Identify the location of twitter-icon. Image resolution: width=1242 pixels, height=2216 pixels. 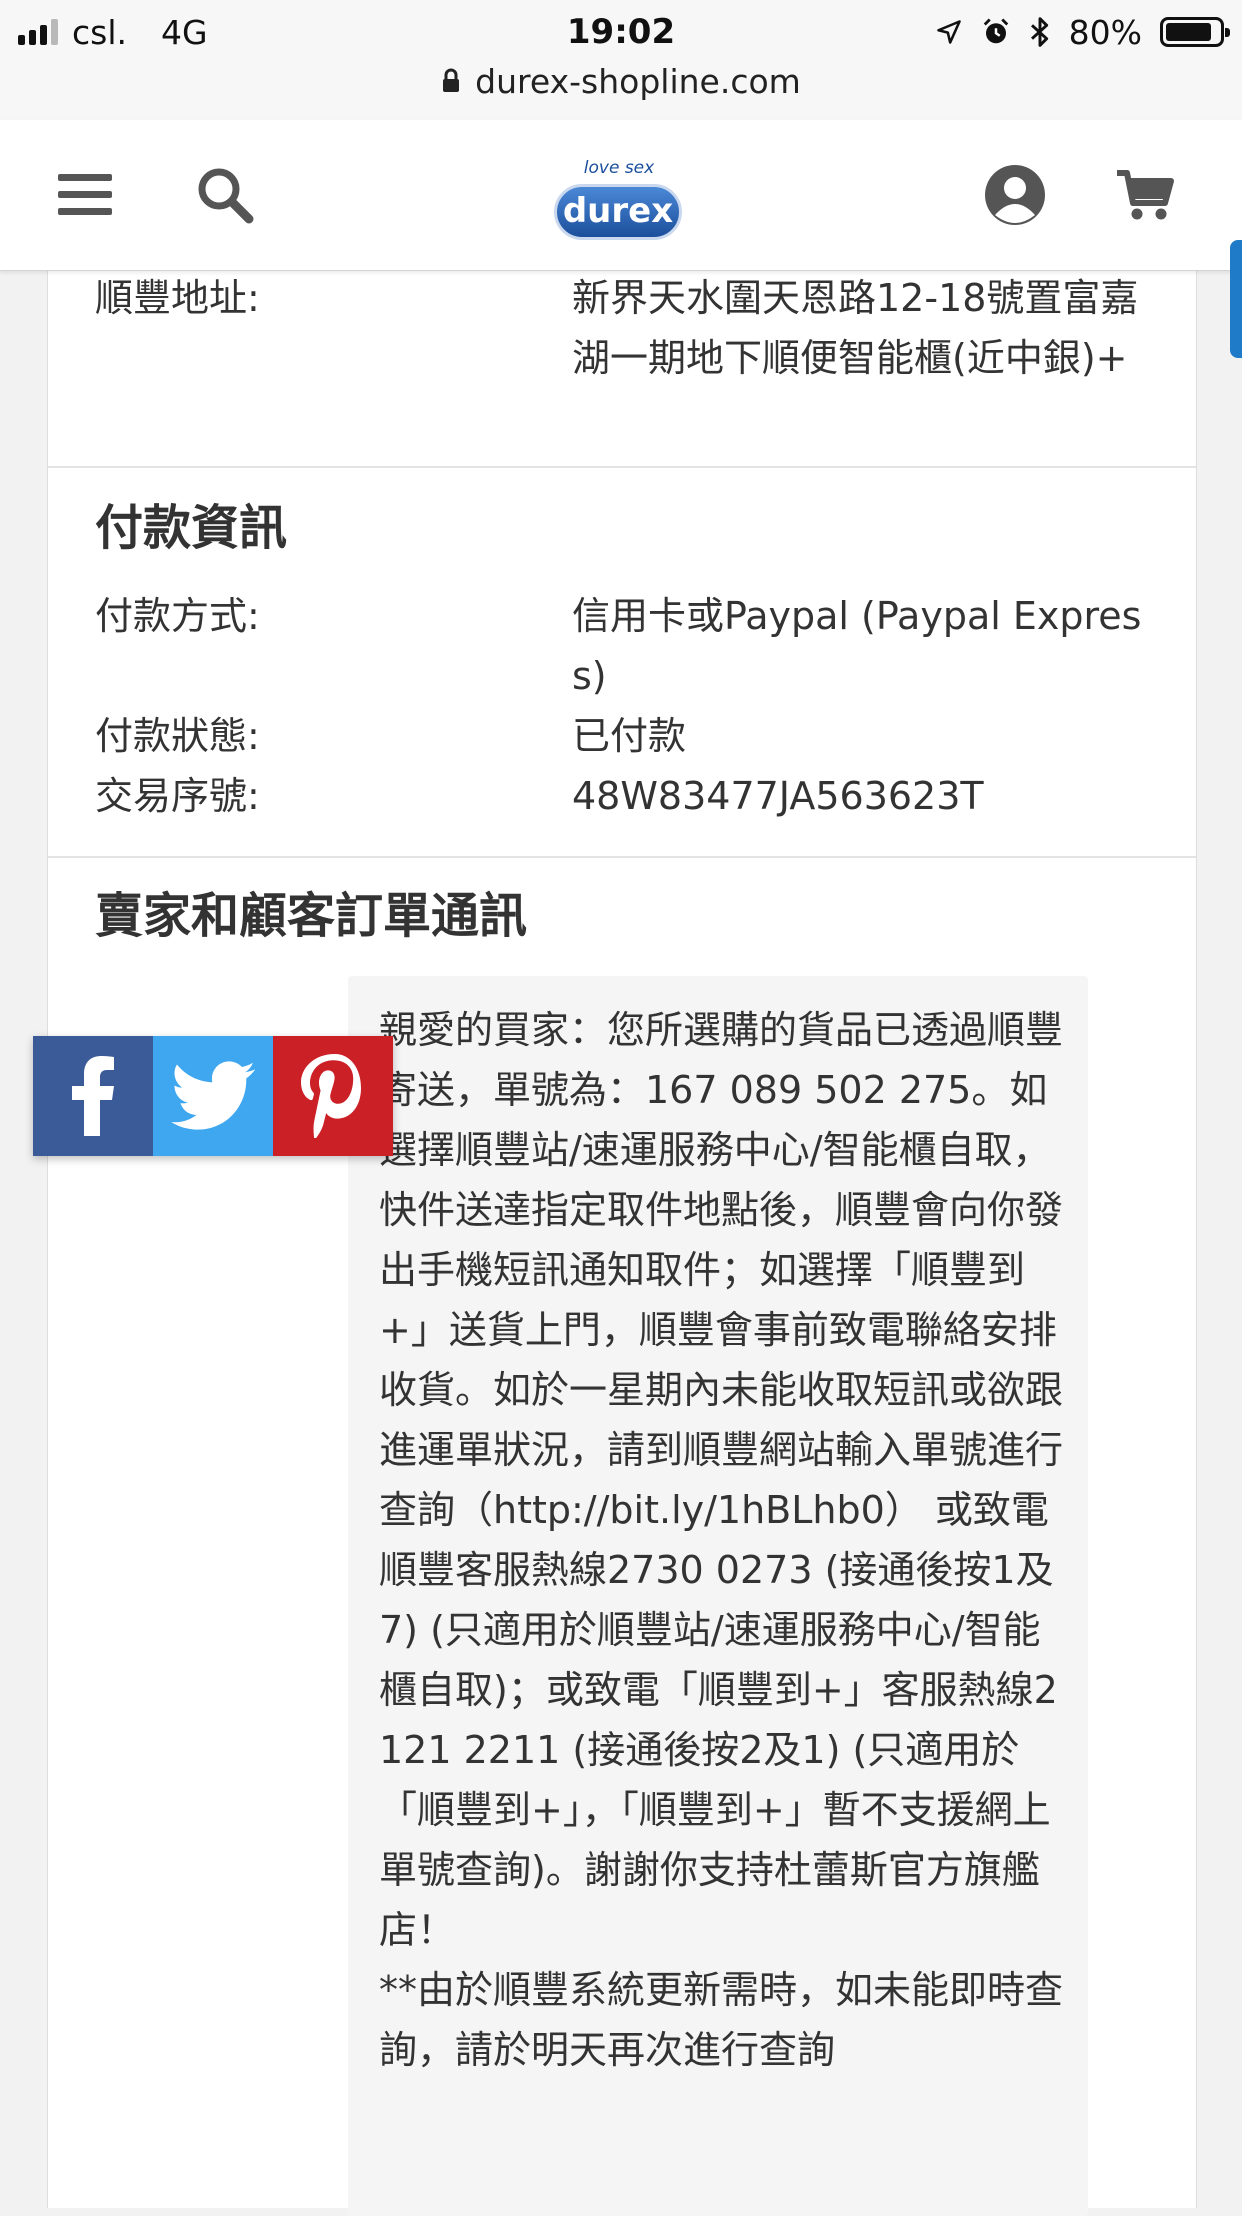
(213, 1095).